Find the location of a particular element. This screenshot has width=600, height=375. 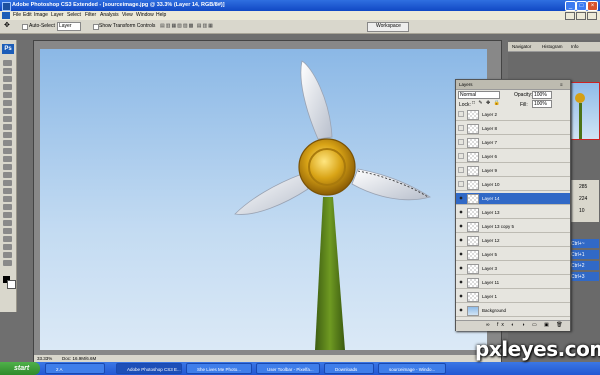

task-button: 2 A is located at coordinates (75, 368).